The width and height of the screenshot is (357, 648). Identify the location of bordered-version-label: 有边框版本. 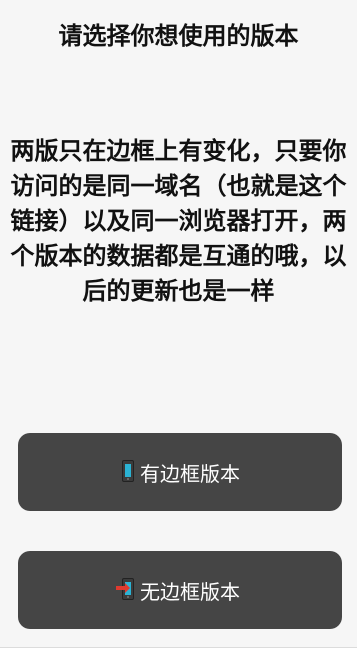
(190, 473).